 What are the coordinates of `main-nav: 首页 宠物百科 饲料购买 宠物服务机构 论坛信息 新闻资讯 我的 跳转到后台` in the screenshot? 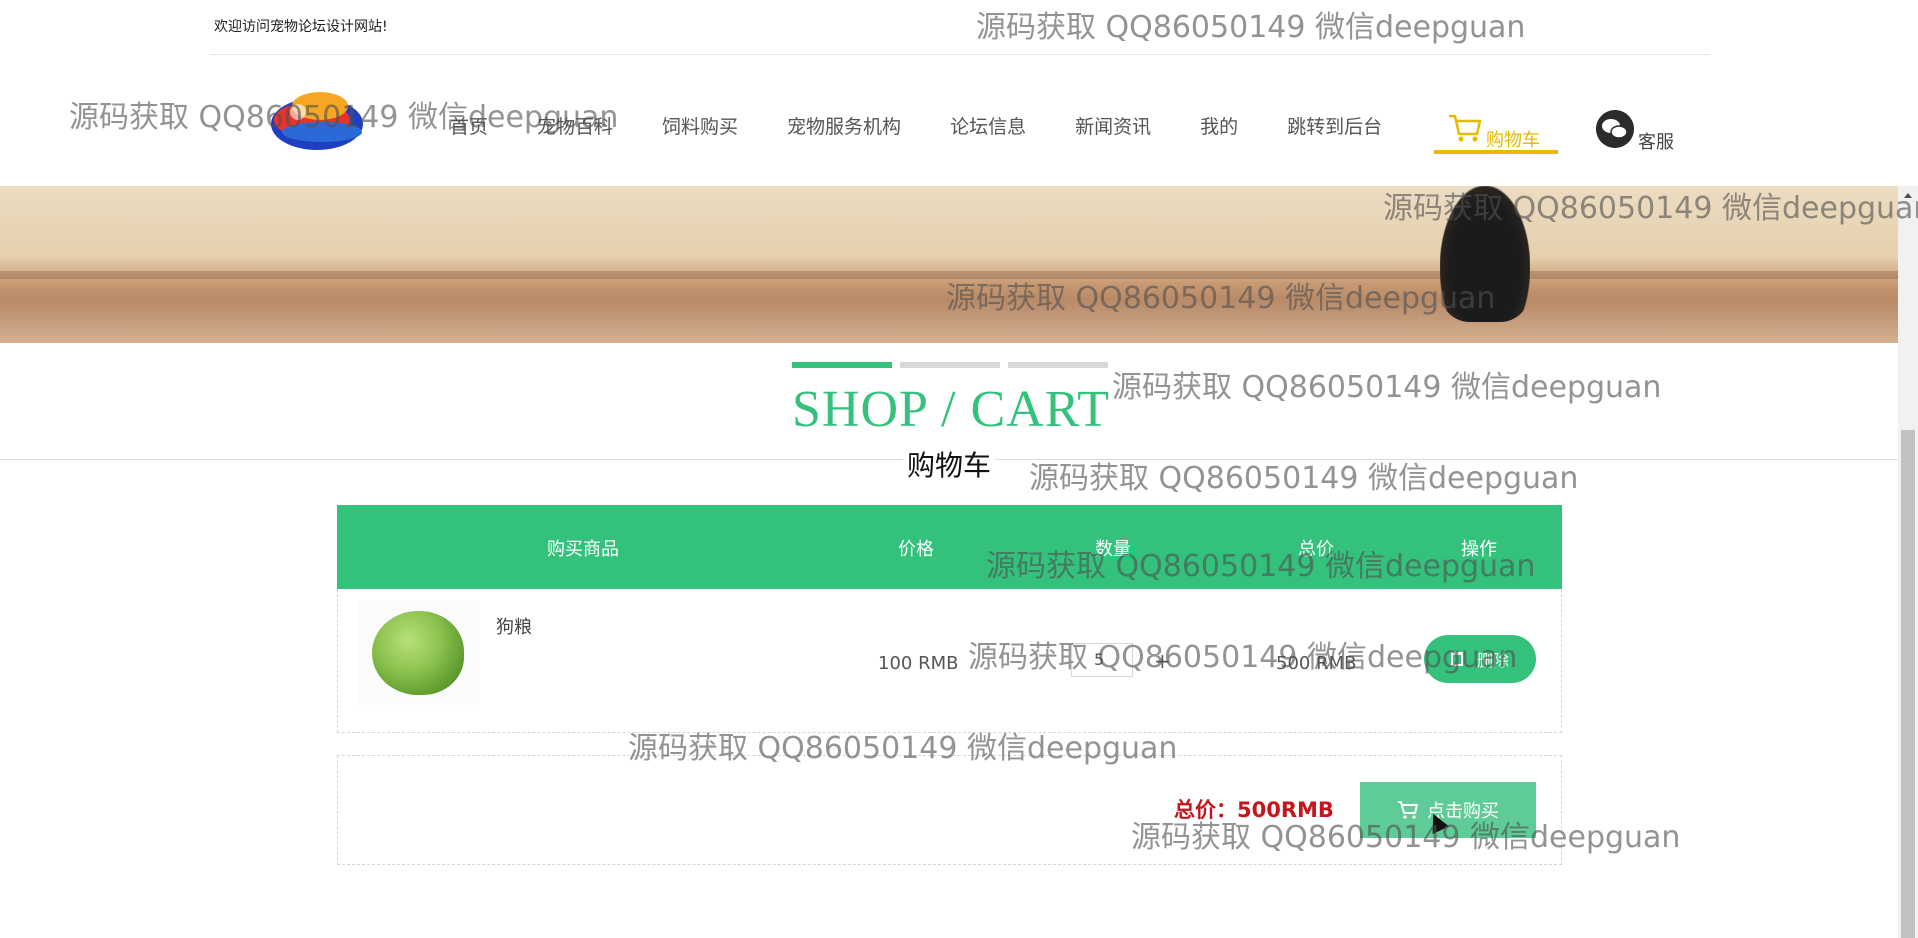 It's located at (940, 132).